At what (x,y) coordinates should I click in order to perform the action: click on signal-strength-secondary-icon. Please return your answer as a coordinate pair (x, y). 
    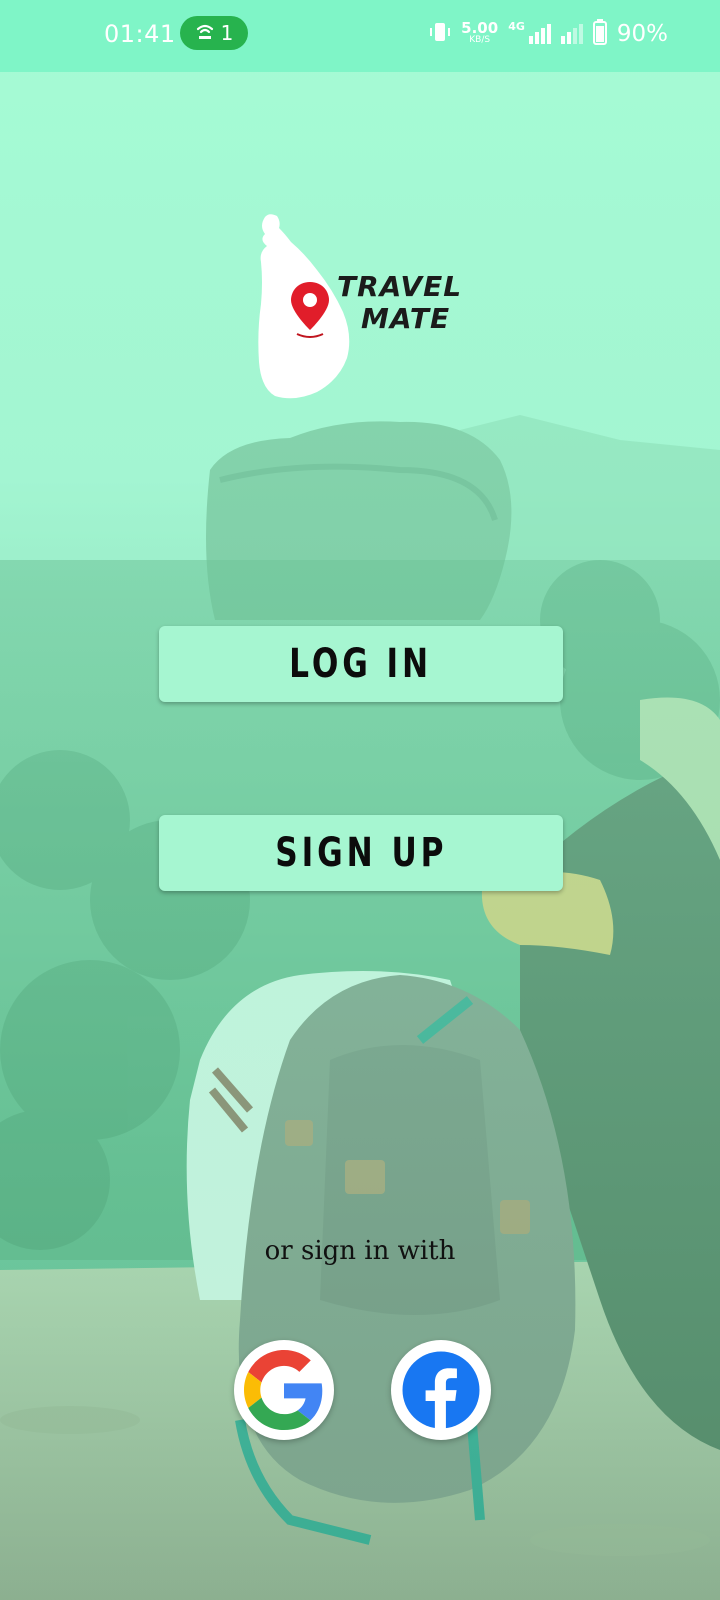
    Looking at the image, I should click on (571, 34).